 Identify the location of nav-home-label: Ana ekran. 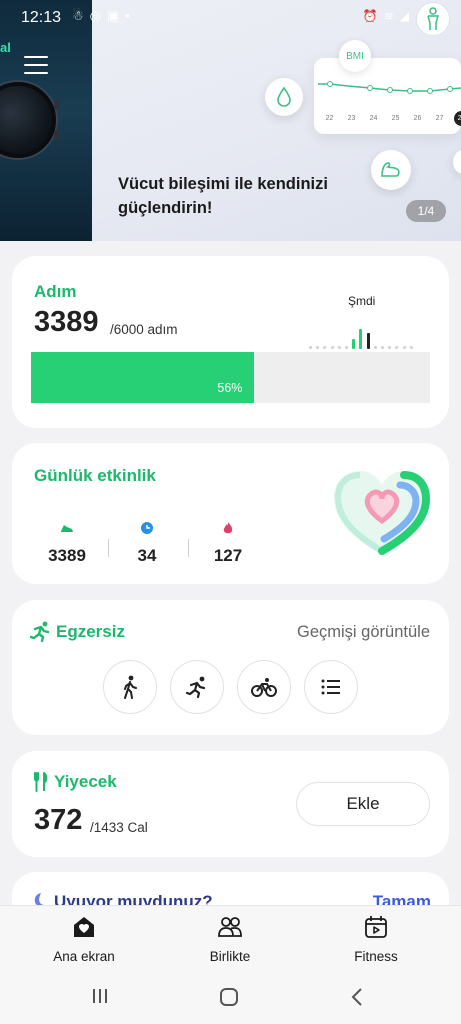
(84, 956).